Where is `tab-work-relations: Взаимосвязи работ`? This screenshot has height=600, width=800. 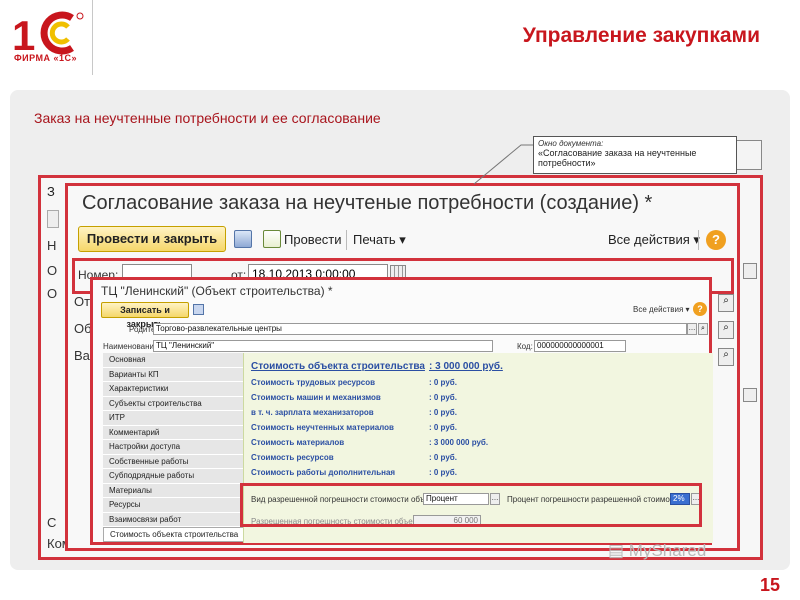
tab-work-relations: Взаимосвязи работ is located at coordinates (174, 519).